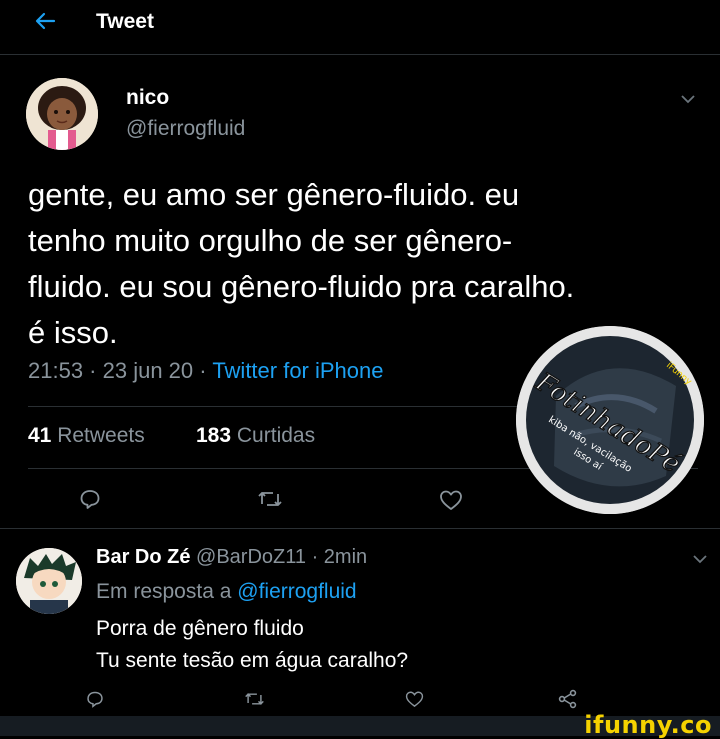 The height and width of the screenshot is (739, 720). Describe the element at coordinates (147, 98) in the screenshot. I see `author-name: nico` at that location.